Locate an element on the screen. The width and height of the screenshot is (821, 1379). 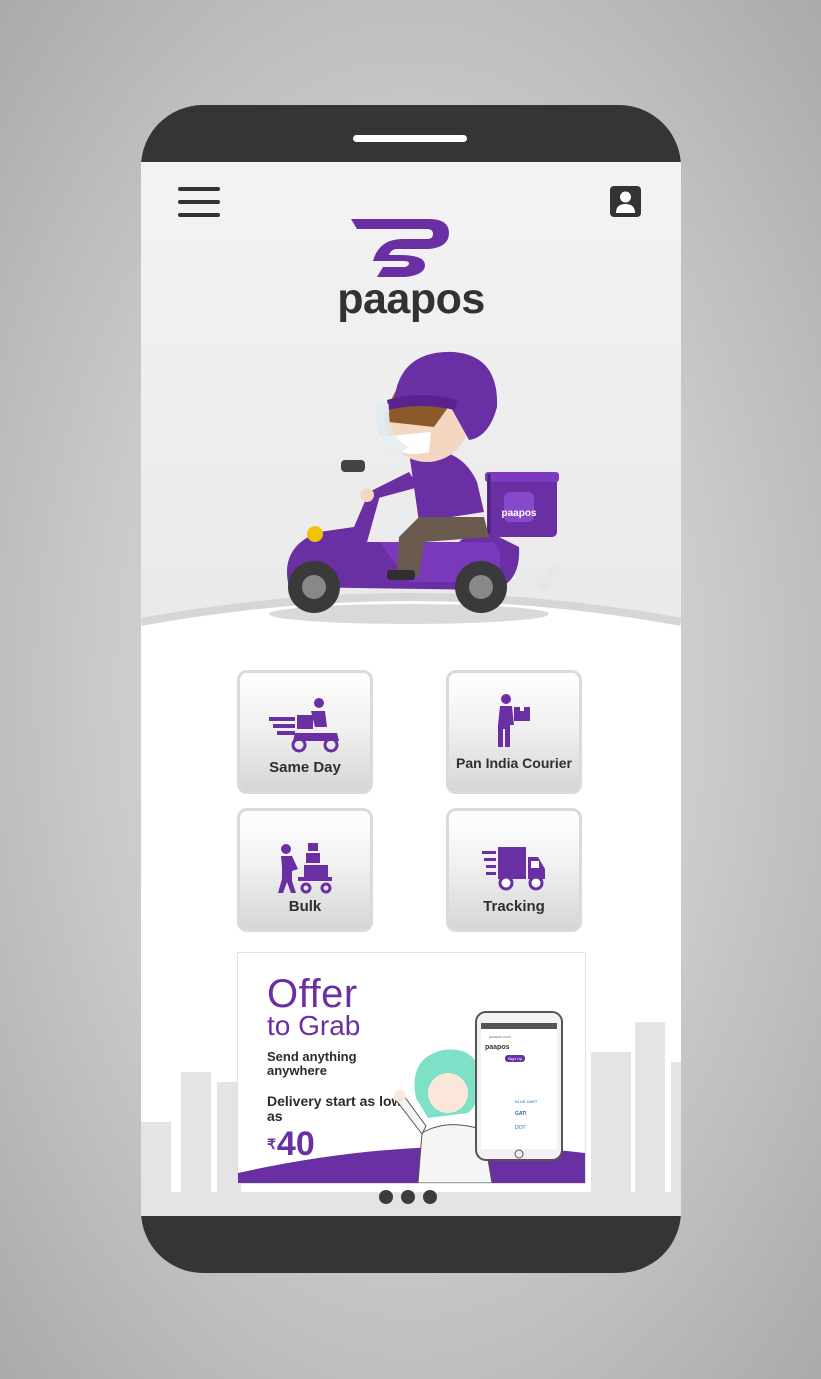
service-tile-bulk: Bulk is located at coordinates (305, 870).